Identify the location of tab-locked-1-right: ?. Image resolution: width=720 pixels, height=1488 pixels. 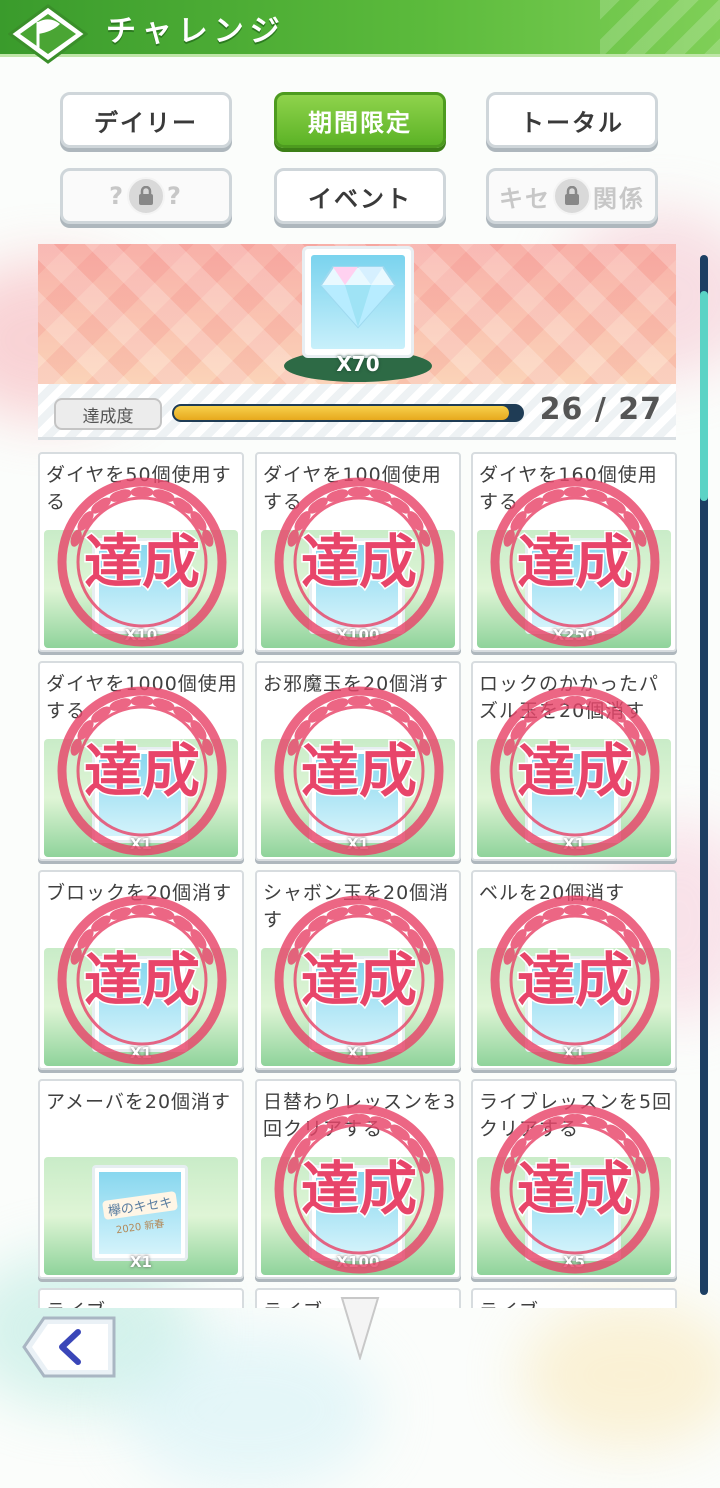
(175, 196).